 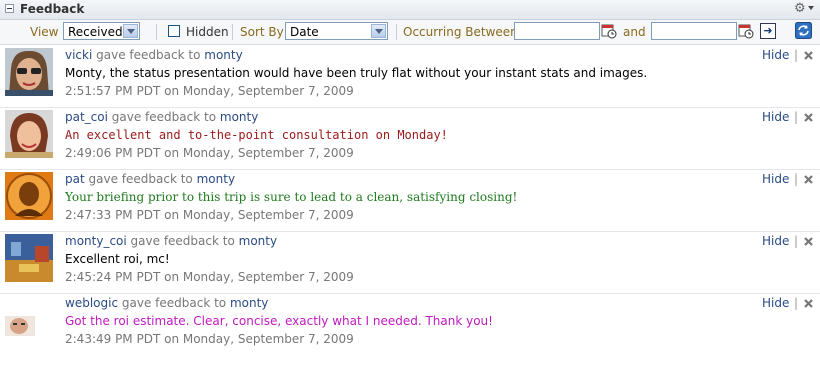 What do you see at coordinates (44, 32) in the screenshot?
I see `view-label: View` at bounding box center [44, 32].